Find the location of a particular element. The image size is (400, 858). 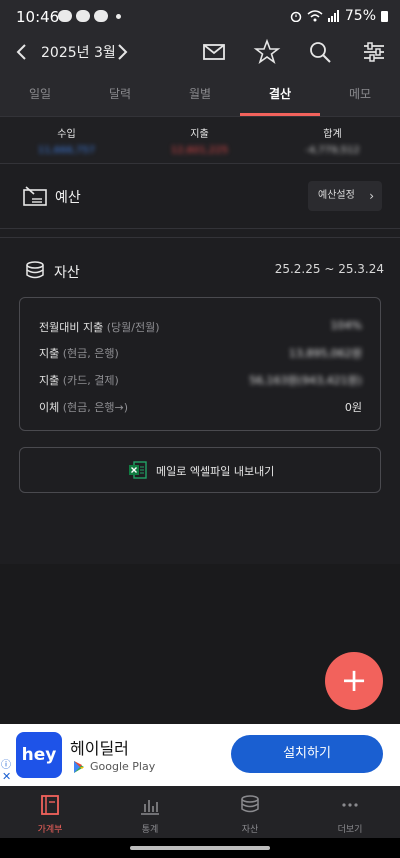

add-transaction-button: + is located at coordinates (354, 681).